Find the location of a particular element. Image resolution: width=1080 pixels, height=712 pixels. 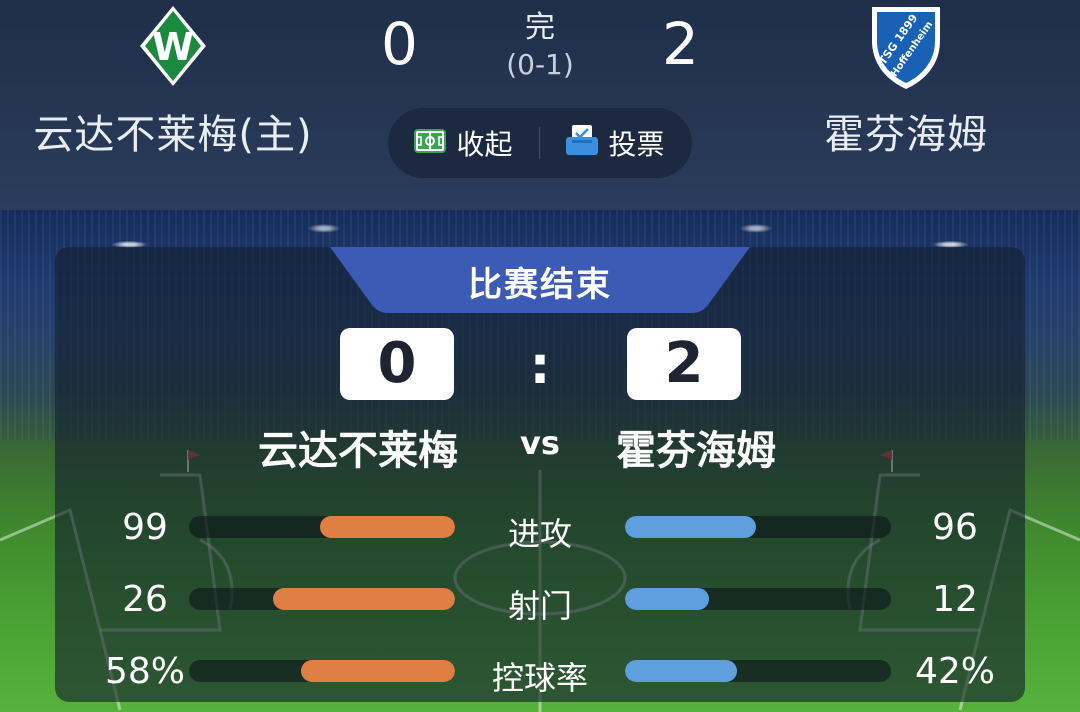

away-score-box: 2 is located at coordinates (684, 364).